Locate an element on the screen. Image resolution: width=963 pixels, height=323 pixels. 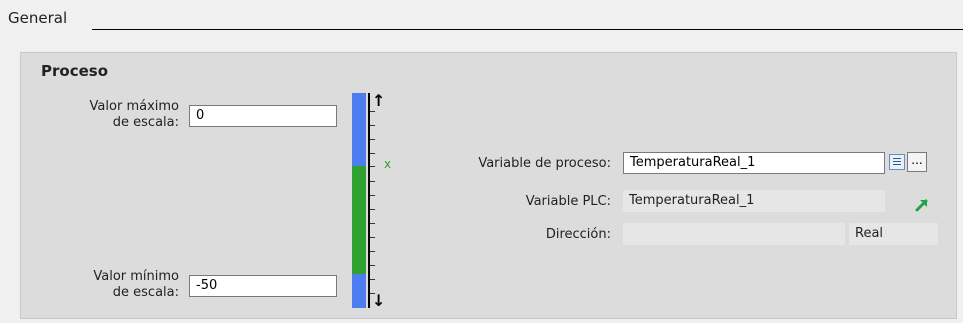
scale-lower-range is located at coordinates (359, 291).